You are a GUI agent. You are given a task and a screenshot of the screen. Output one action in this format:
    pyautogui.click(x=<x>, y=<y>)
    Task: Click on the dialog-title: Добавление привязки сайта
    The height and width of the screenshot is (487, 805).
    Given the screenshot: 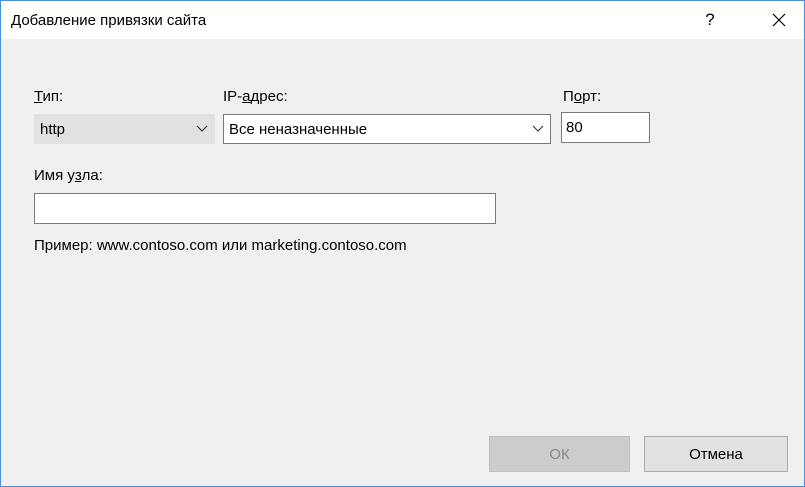 What is the action you would take?
    pyautogui.click(x=109, y=20)
    